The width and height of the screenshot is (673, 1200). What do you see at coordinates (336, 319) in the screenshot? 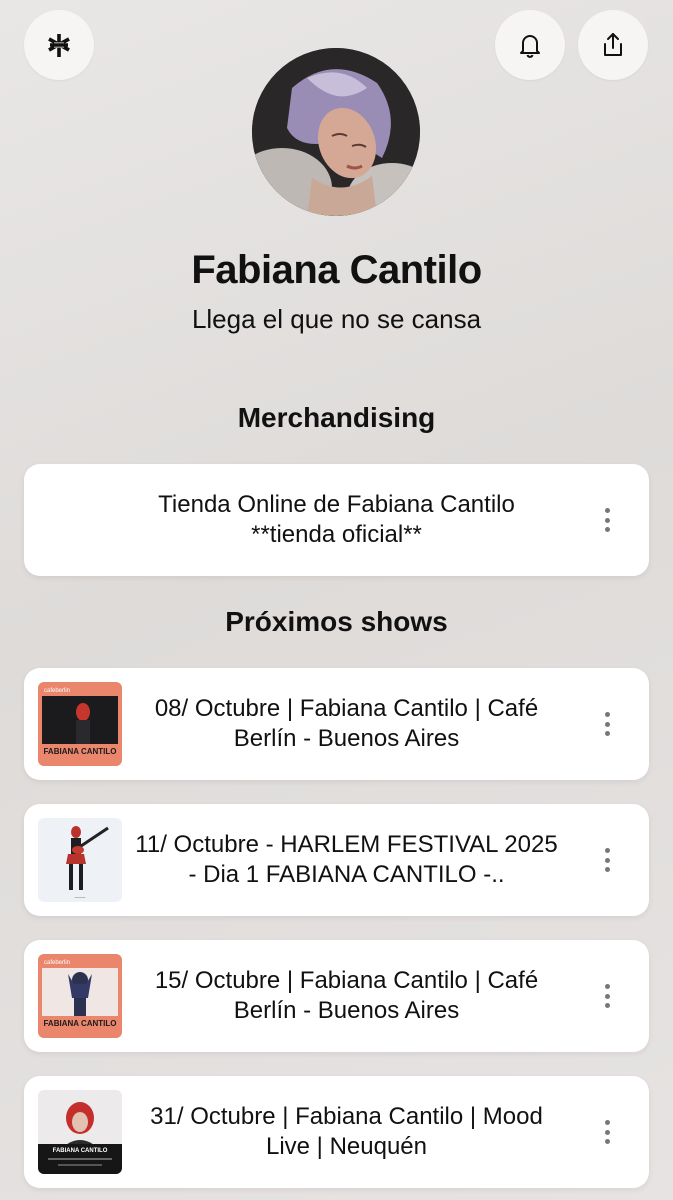
I see `profile-bio: Llega el que no se cansa` at bounding box center [336, 319].